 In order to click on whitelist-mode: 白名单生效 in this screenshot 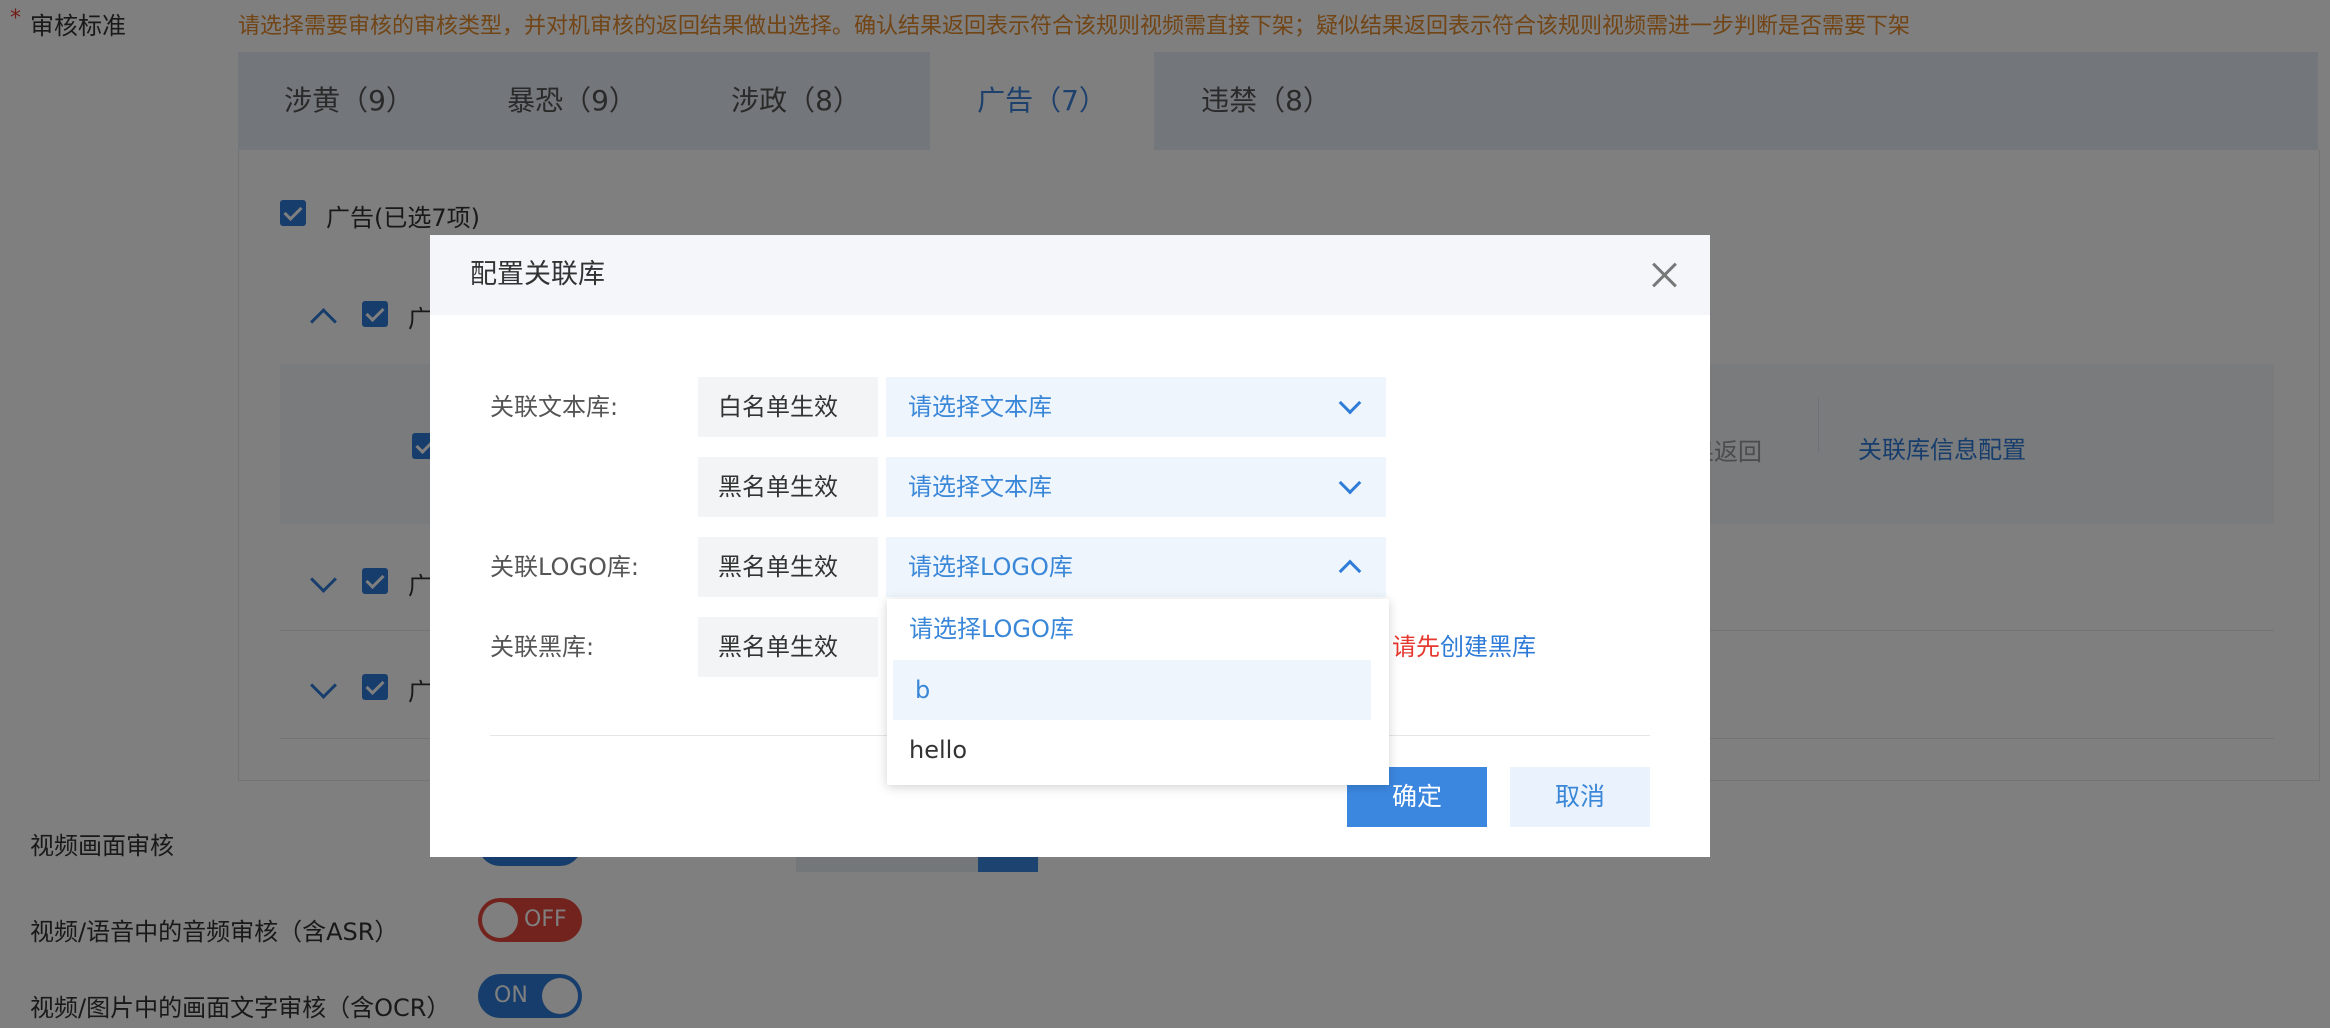, I will do `click(788, 407)`.